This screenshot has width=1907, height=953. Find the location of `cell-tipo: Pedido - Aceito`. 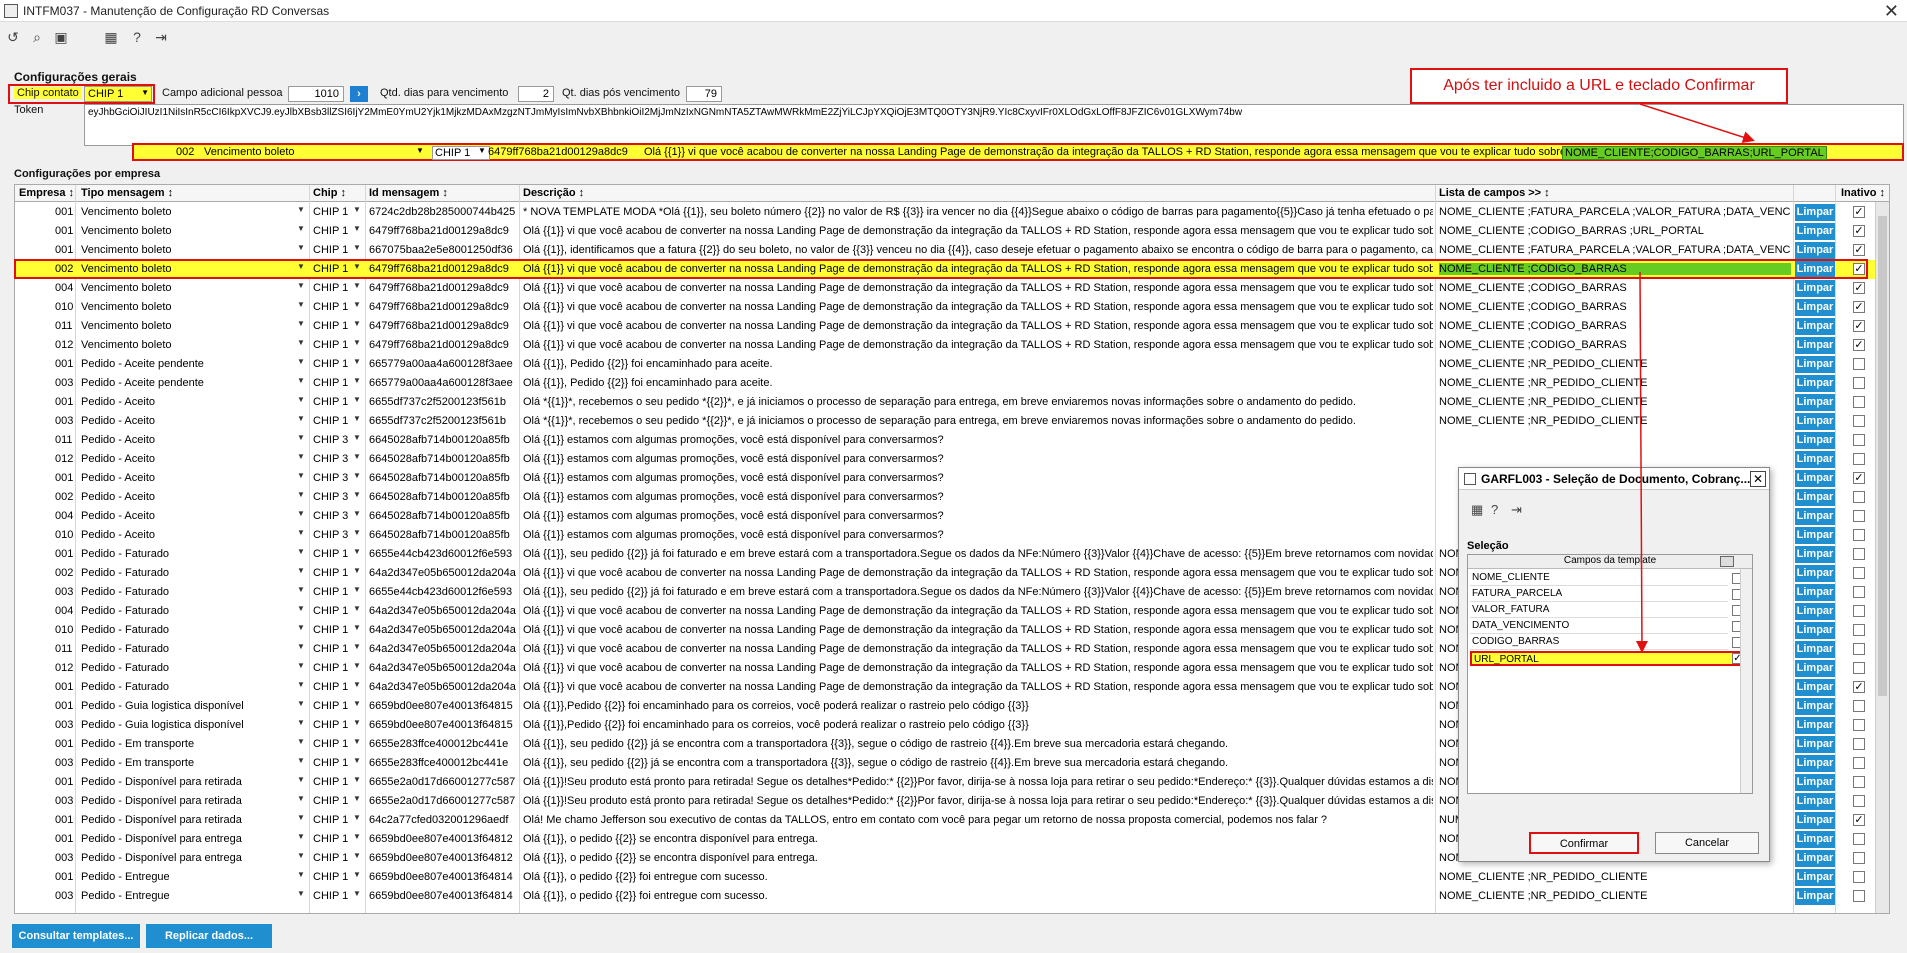

cell-tipo: Pedido - Aceito is located at coordinates (186, 459).